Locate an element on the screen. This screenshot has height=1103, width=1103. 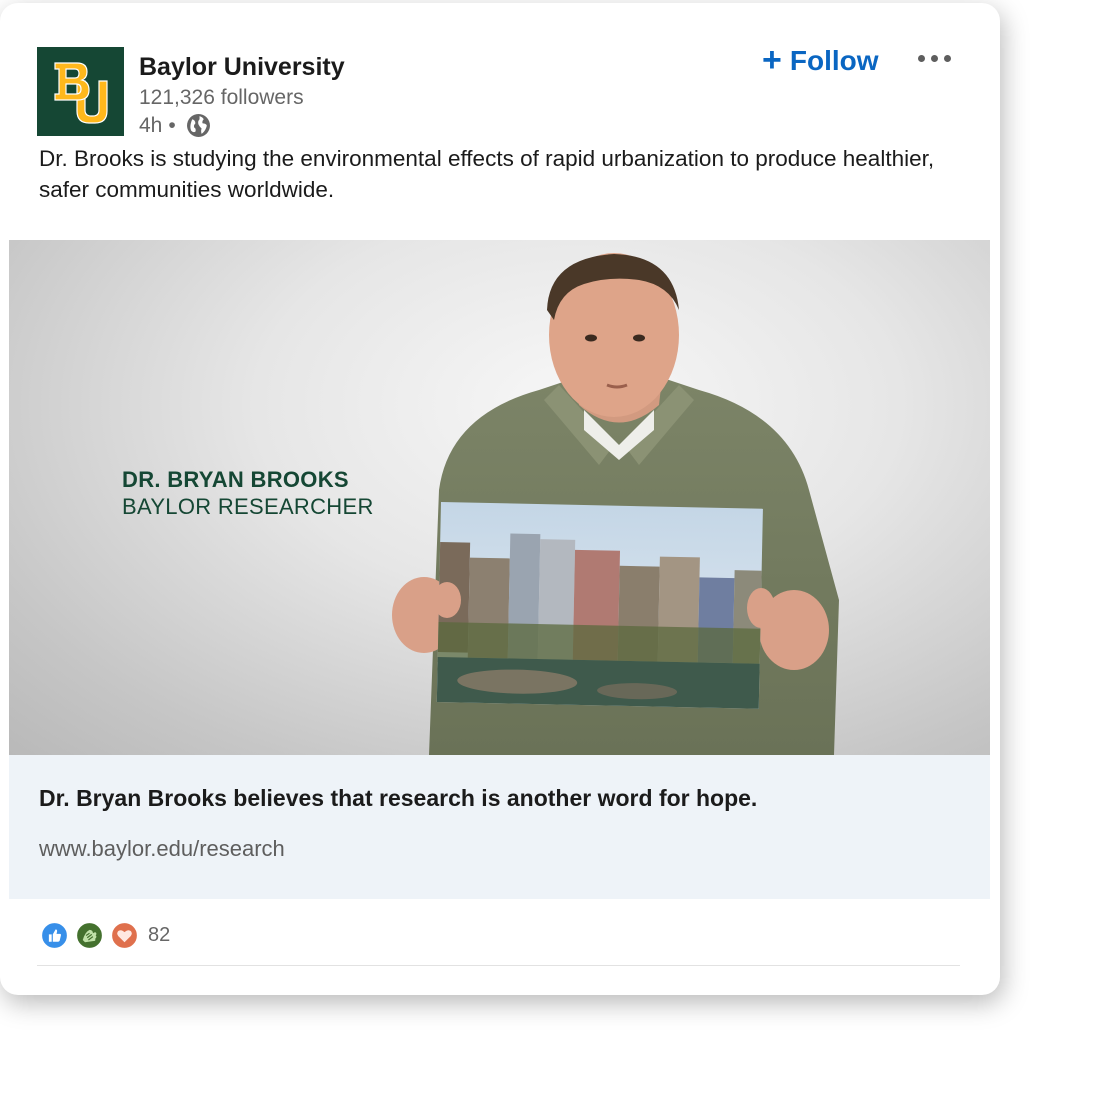
post-meta: 4h • is located at coordinates (175, 125).